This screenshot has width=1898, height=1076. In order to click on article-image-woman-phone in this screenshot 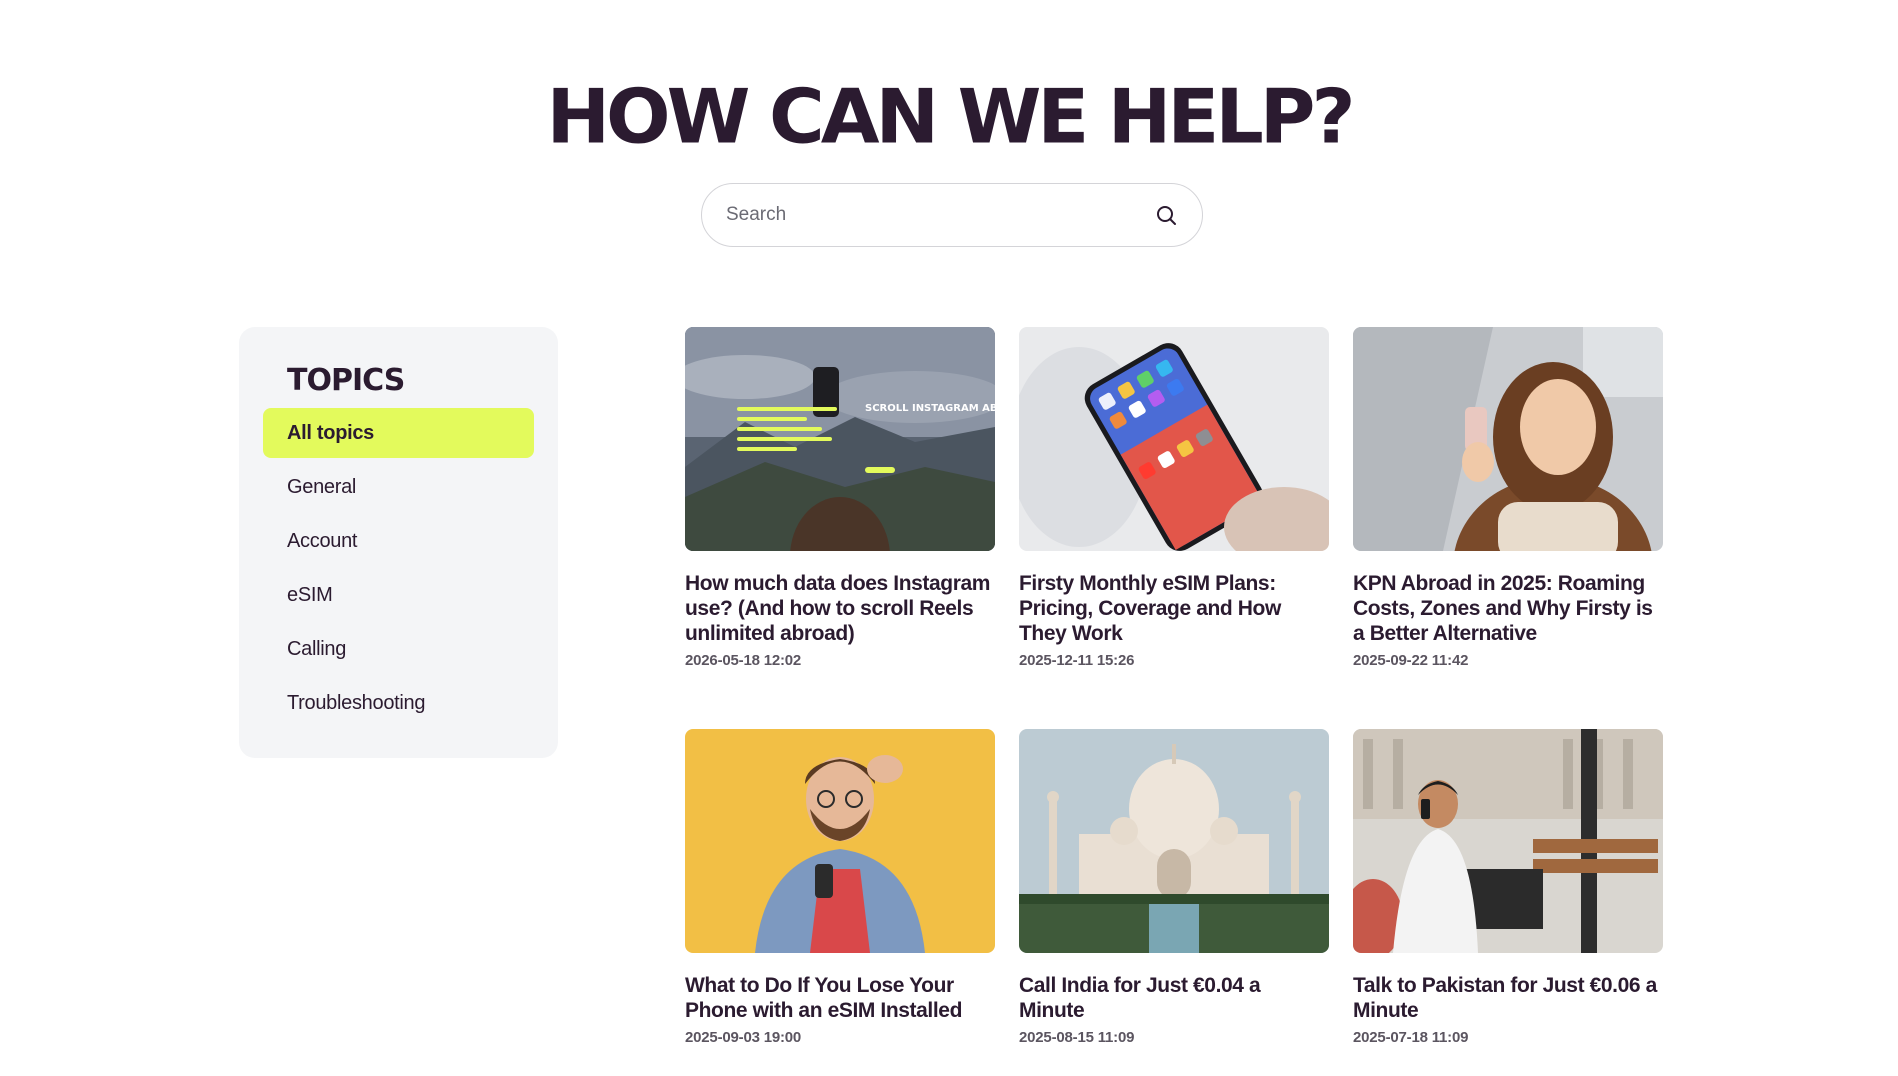, I will do `click(1508, 439)`.